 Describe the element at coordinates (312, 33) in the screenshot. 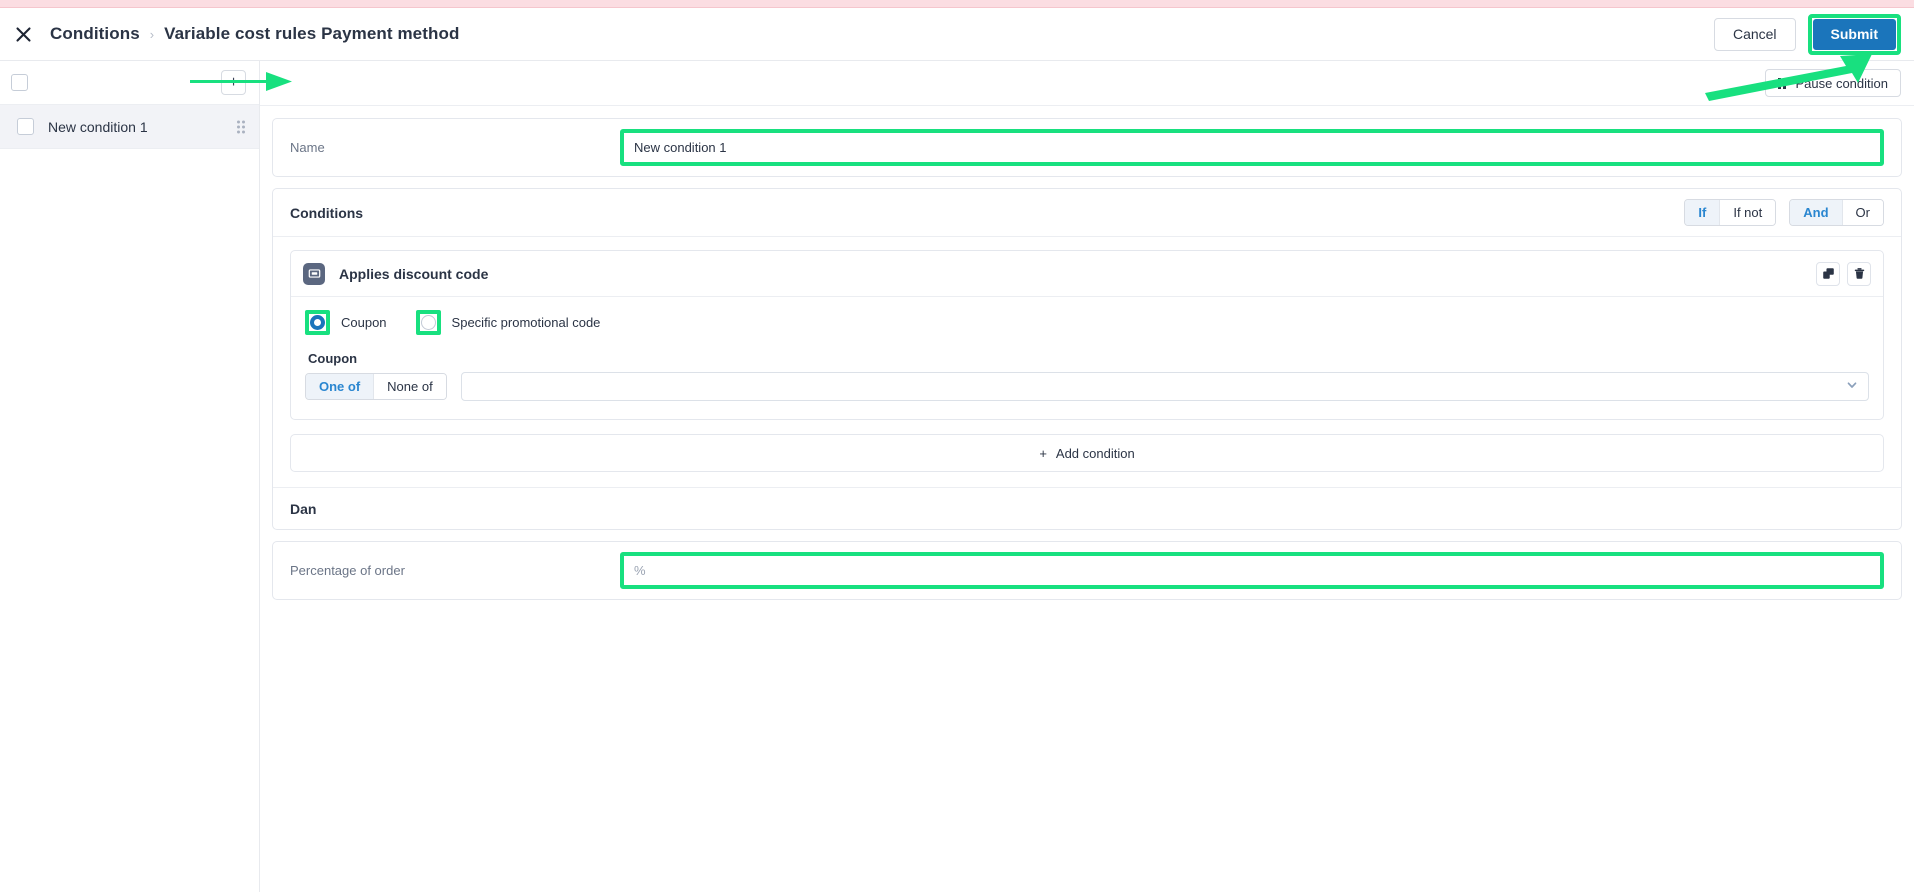

I see `breadcrumb-item-current: Variable cost rules Payment method` at that location.